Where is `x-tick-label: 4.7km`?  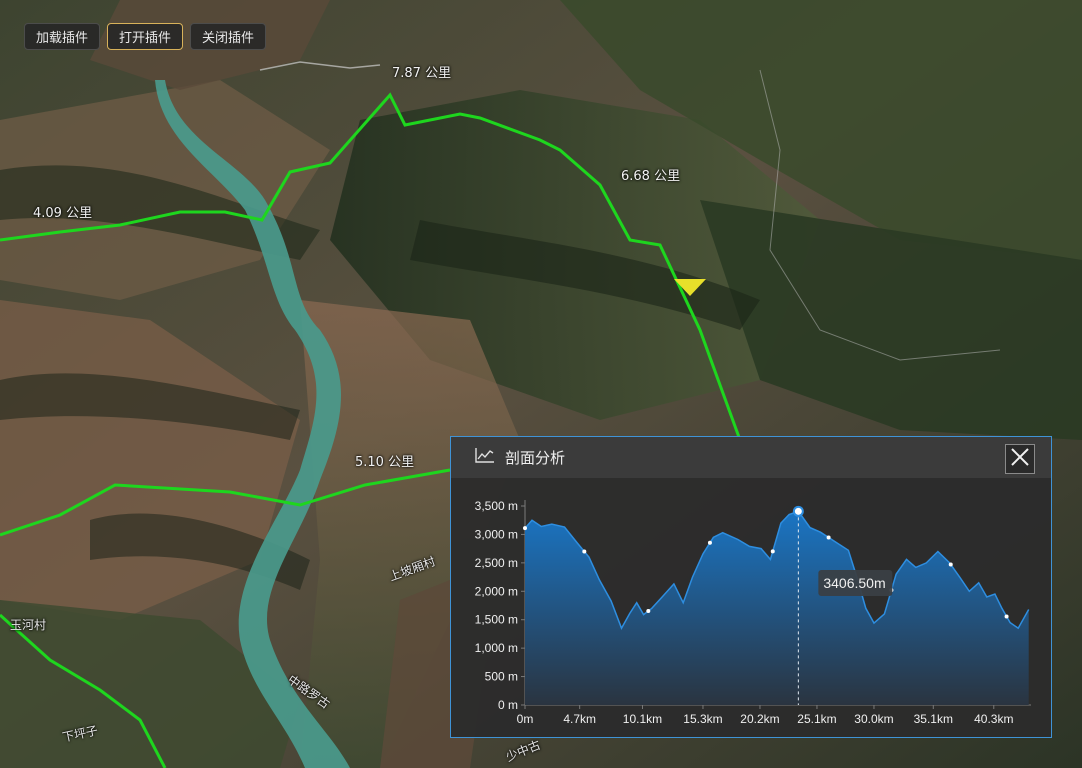
x-tick-label: 4.7km is located at coordinates (579, 719).